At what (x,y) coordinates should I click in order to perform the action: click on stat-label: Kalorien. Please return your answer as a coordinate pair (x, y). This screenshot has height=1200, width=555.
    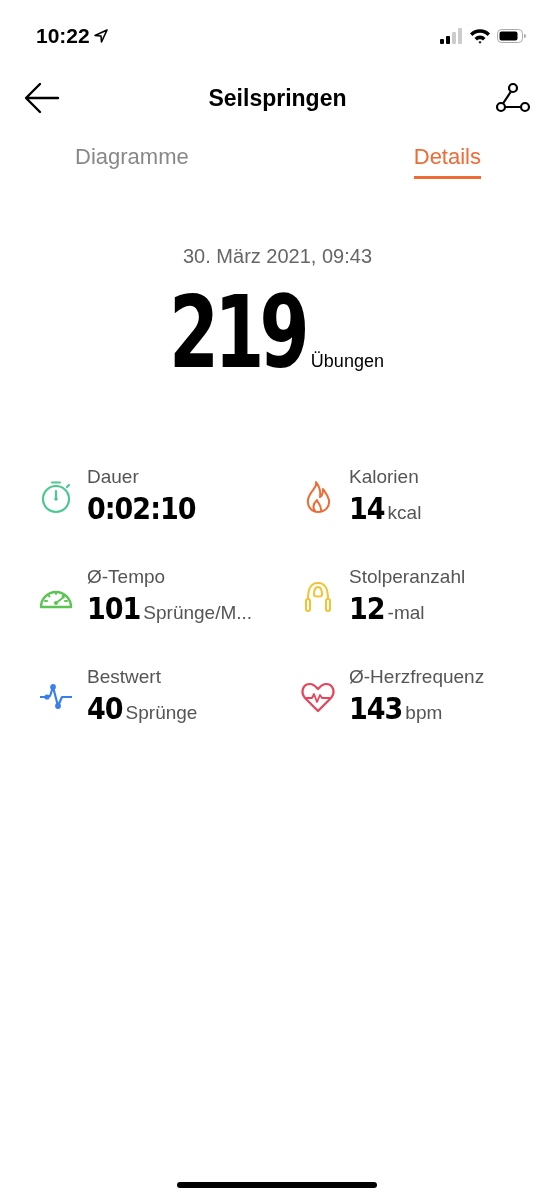
    Looking at the image, I should click on (384, 477).